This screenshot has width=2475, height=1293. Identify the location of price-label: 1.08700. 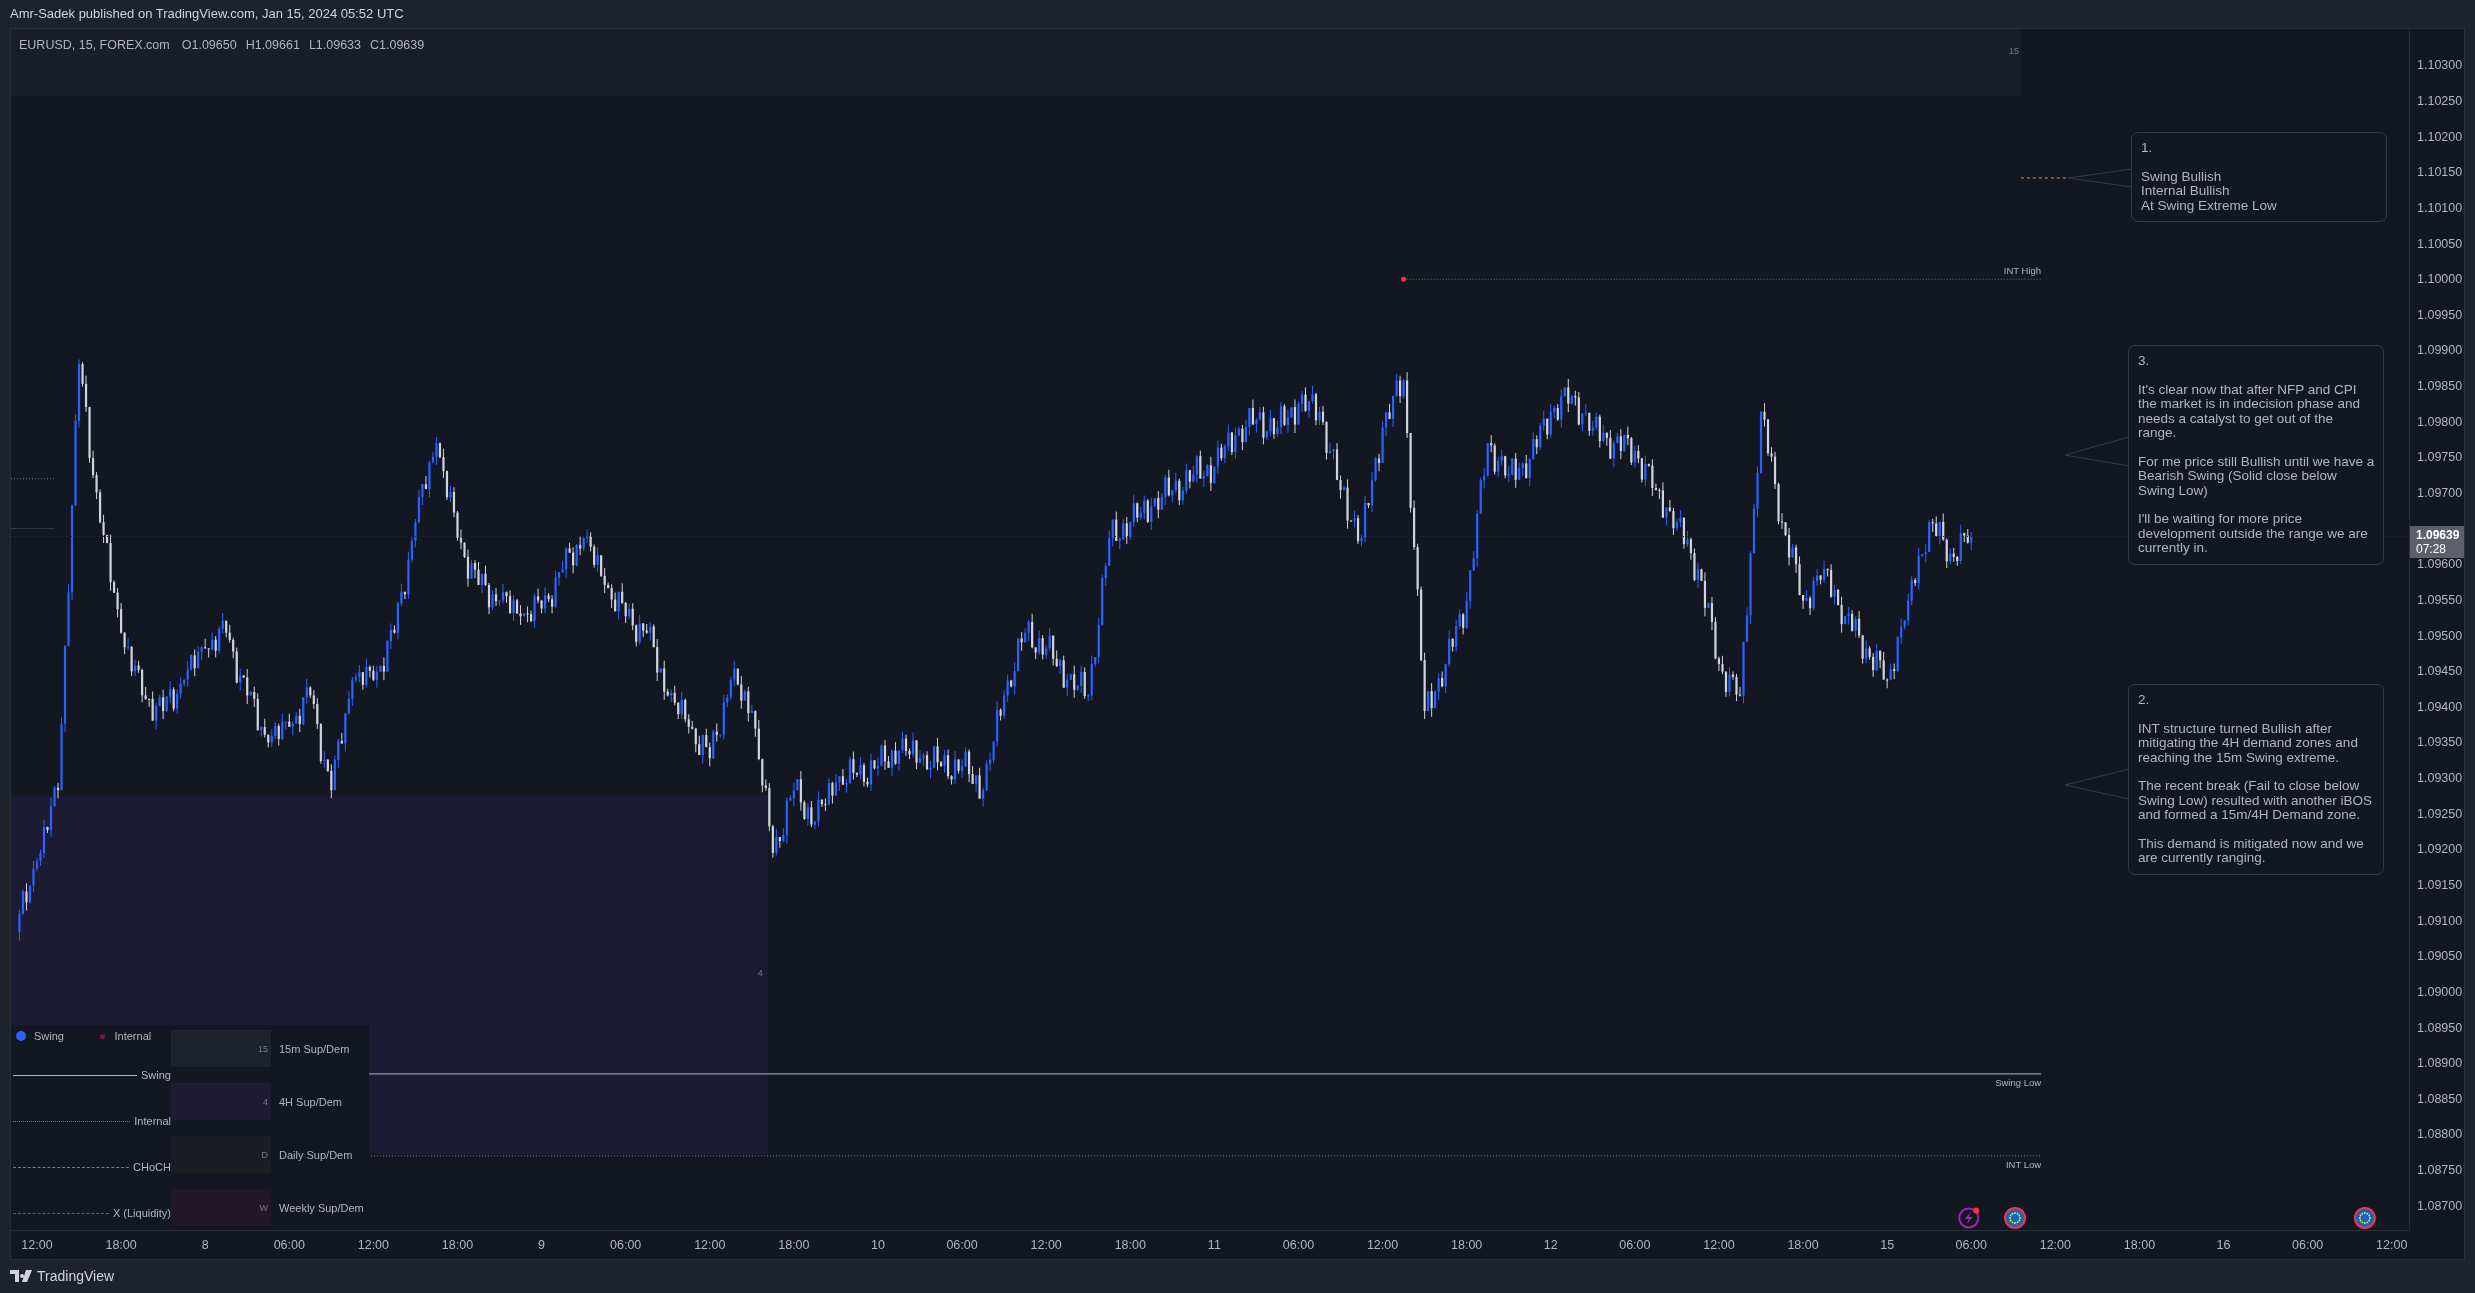
(2440, 1205).